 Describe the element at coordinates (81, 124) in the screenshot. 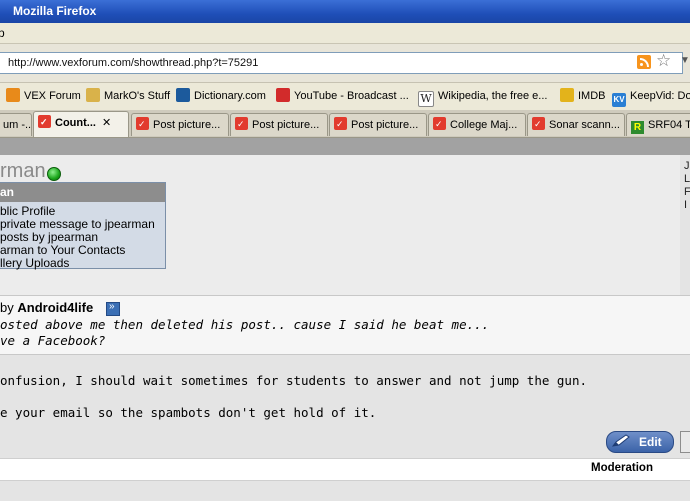

I see `tab-count-active: Count...✕` at that location.